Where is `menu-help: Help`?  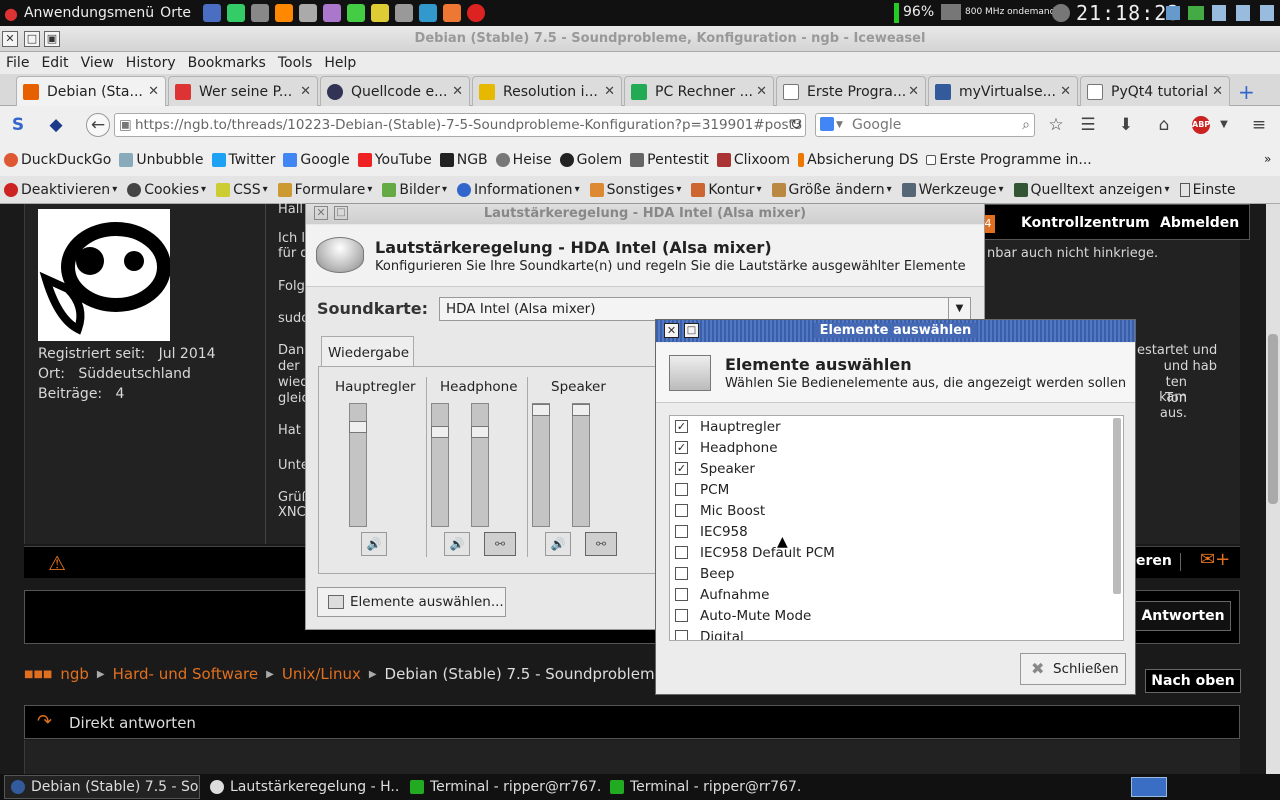 menu-help: Help is located at coordinates (340, 63).